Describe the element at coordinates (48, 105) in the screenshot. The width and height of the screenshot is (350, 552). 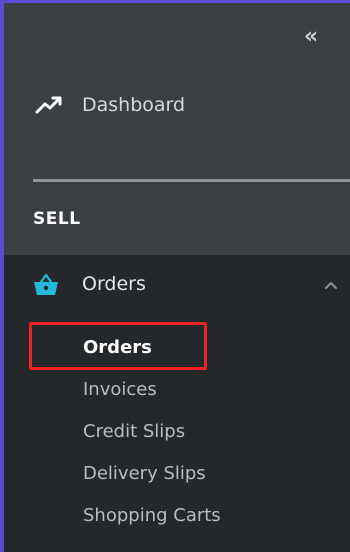
I see `trending-up-icon` at that location.